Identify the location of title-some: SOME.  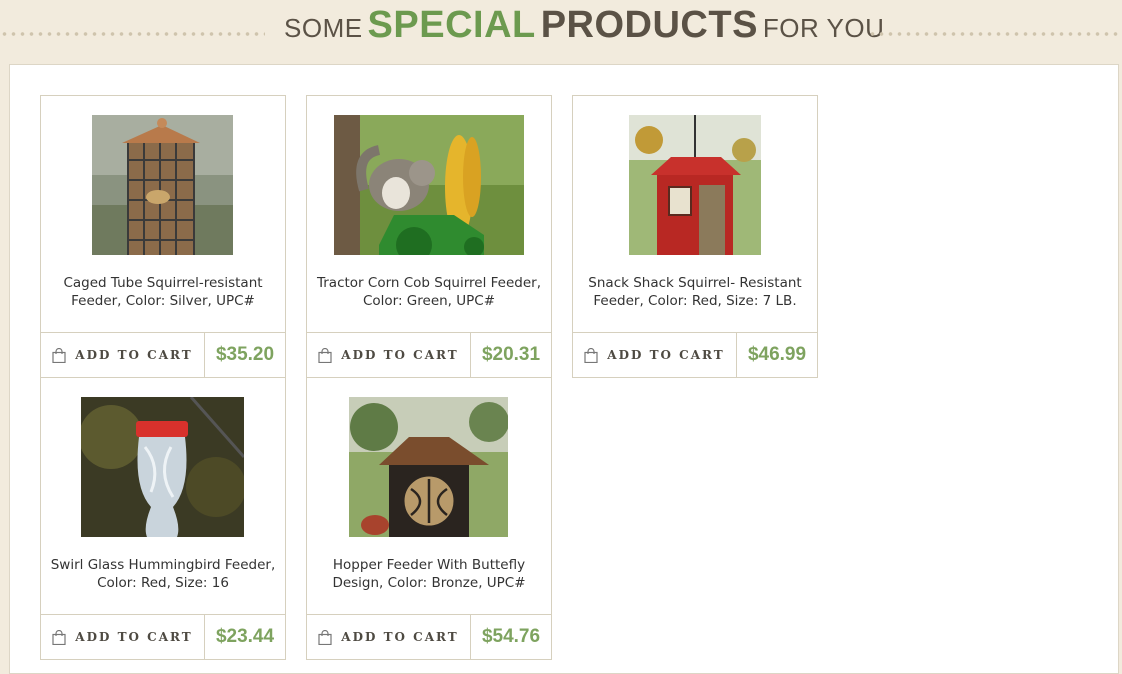
(323, 28).